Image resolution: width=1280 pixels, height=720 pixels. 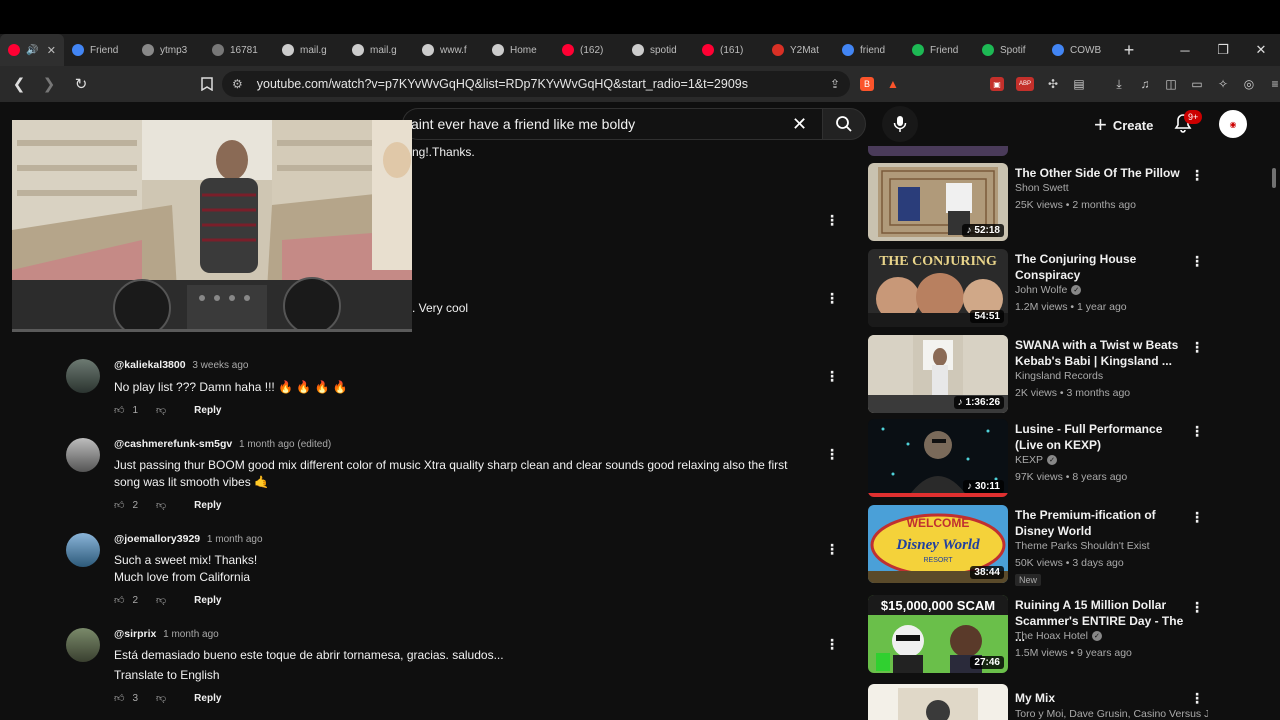 What do you see at coordinates (938, 544) in the screenshot?
I see `video-thumbnail: WELCOME Disney World RESORT 38:44` at bounding box center [938, 544].